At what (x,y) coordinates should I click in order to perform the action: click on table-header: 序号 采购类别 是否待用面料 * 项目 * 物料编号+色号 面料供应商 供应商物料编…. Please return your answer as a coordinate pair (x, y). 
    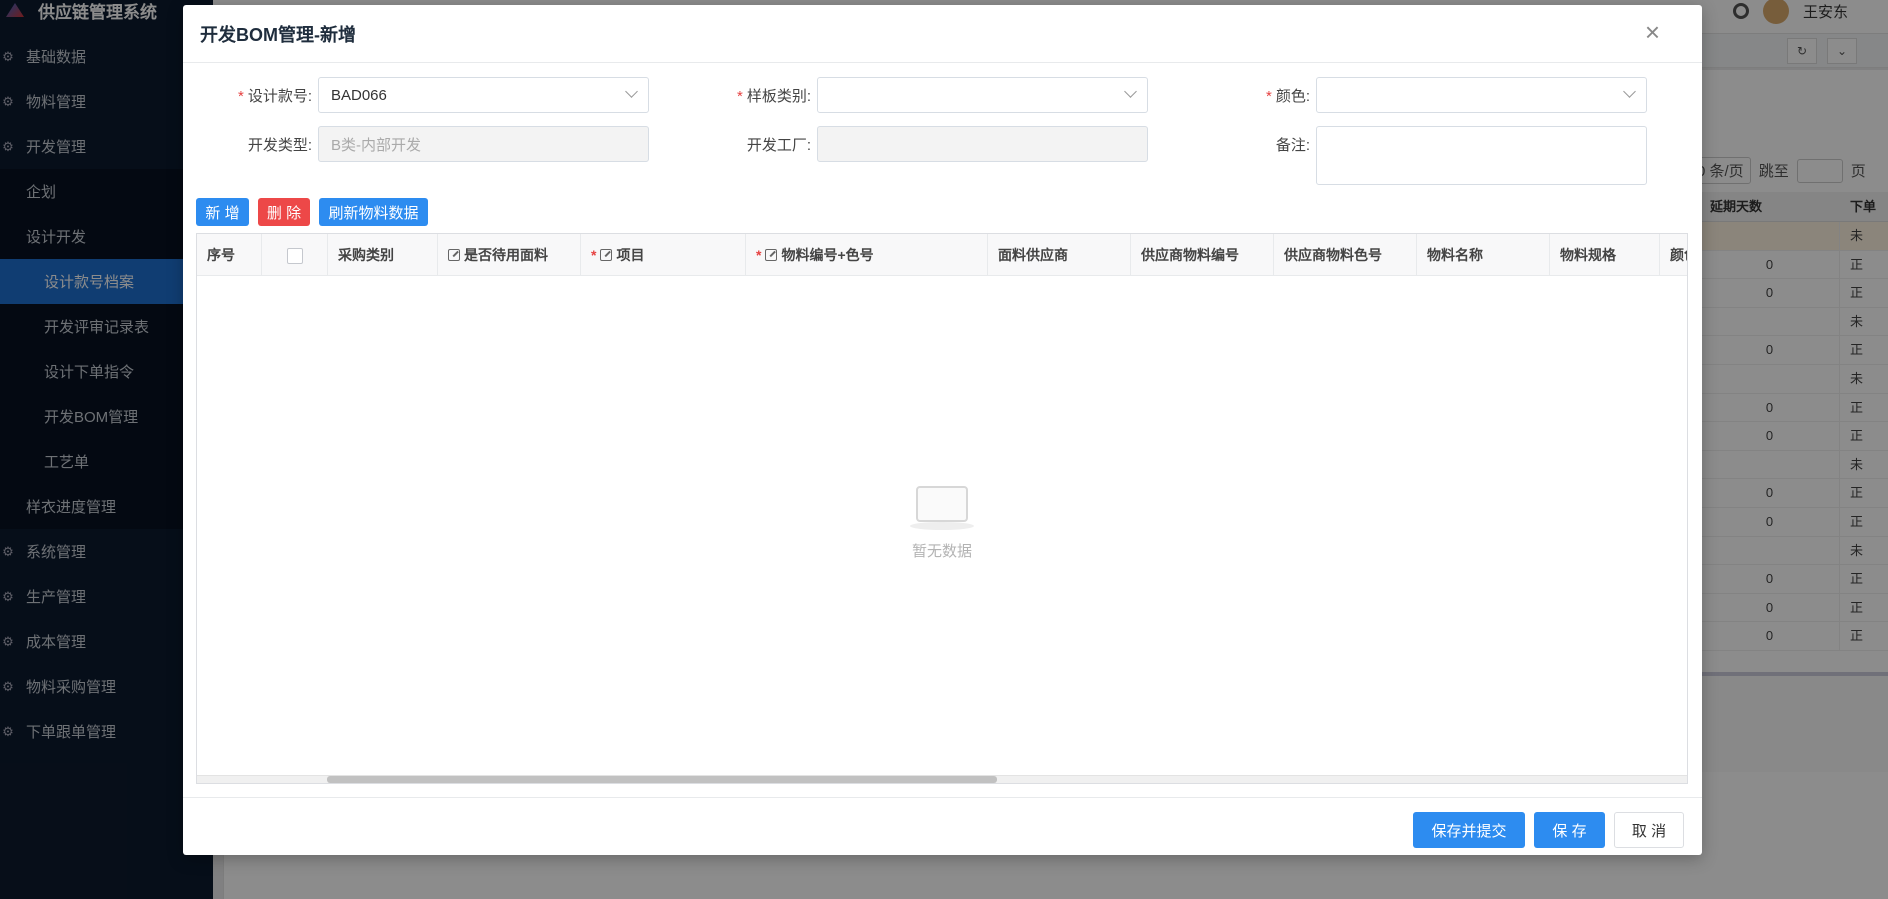
    Looking at the image, I should click on (942, 255).